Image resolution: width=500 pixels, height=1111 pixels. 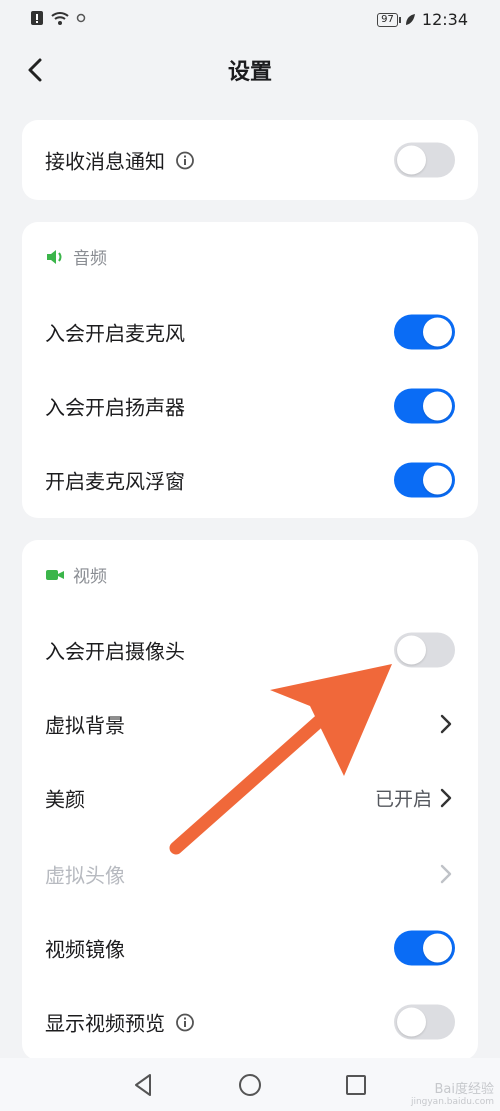 I want to click on triangle-back-icon, so click(x=143, y=1085).